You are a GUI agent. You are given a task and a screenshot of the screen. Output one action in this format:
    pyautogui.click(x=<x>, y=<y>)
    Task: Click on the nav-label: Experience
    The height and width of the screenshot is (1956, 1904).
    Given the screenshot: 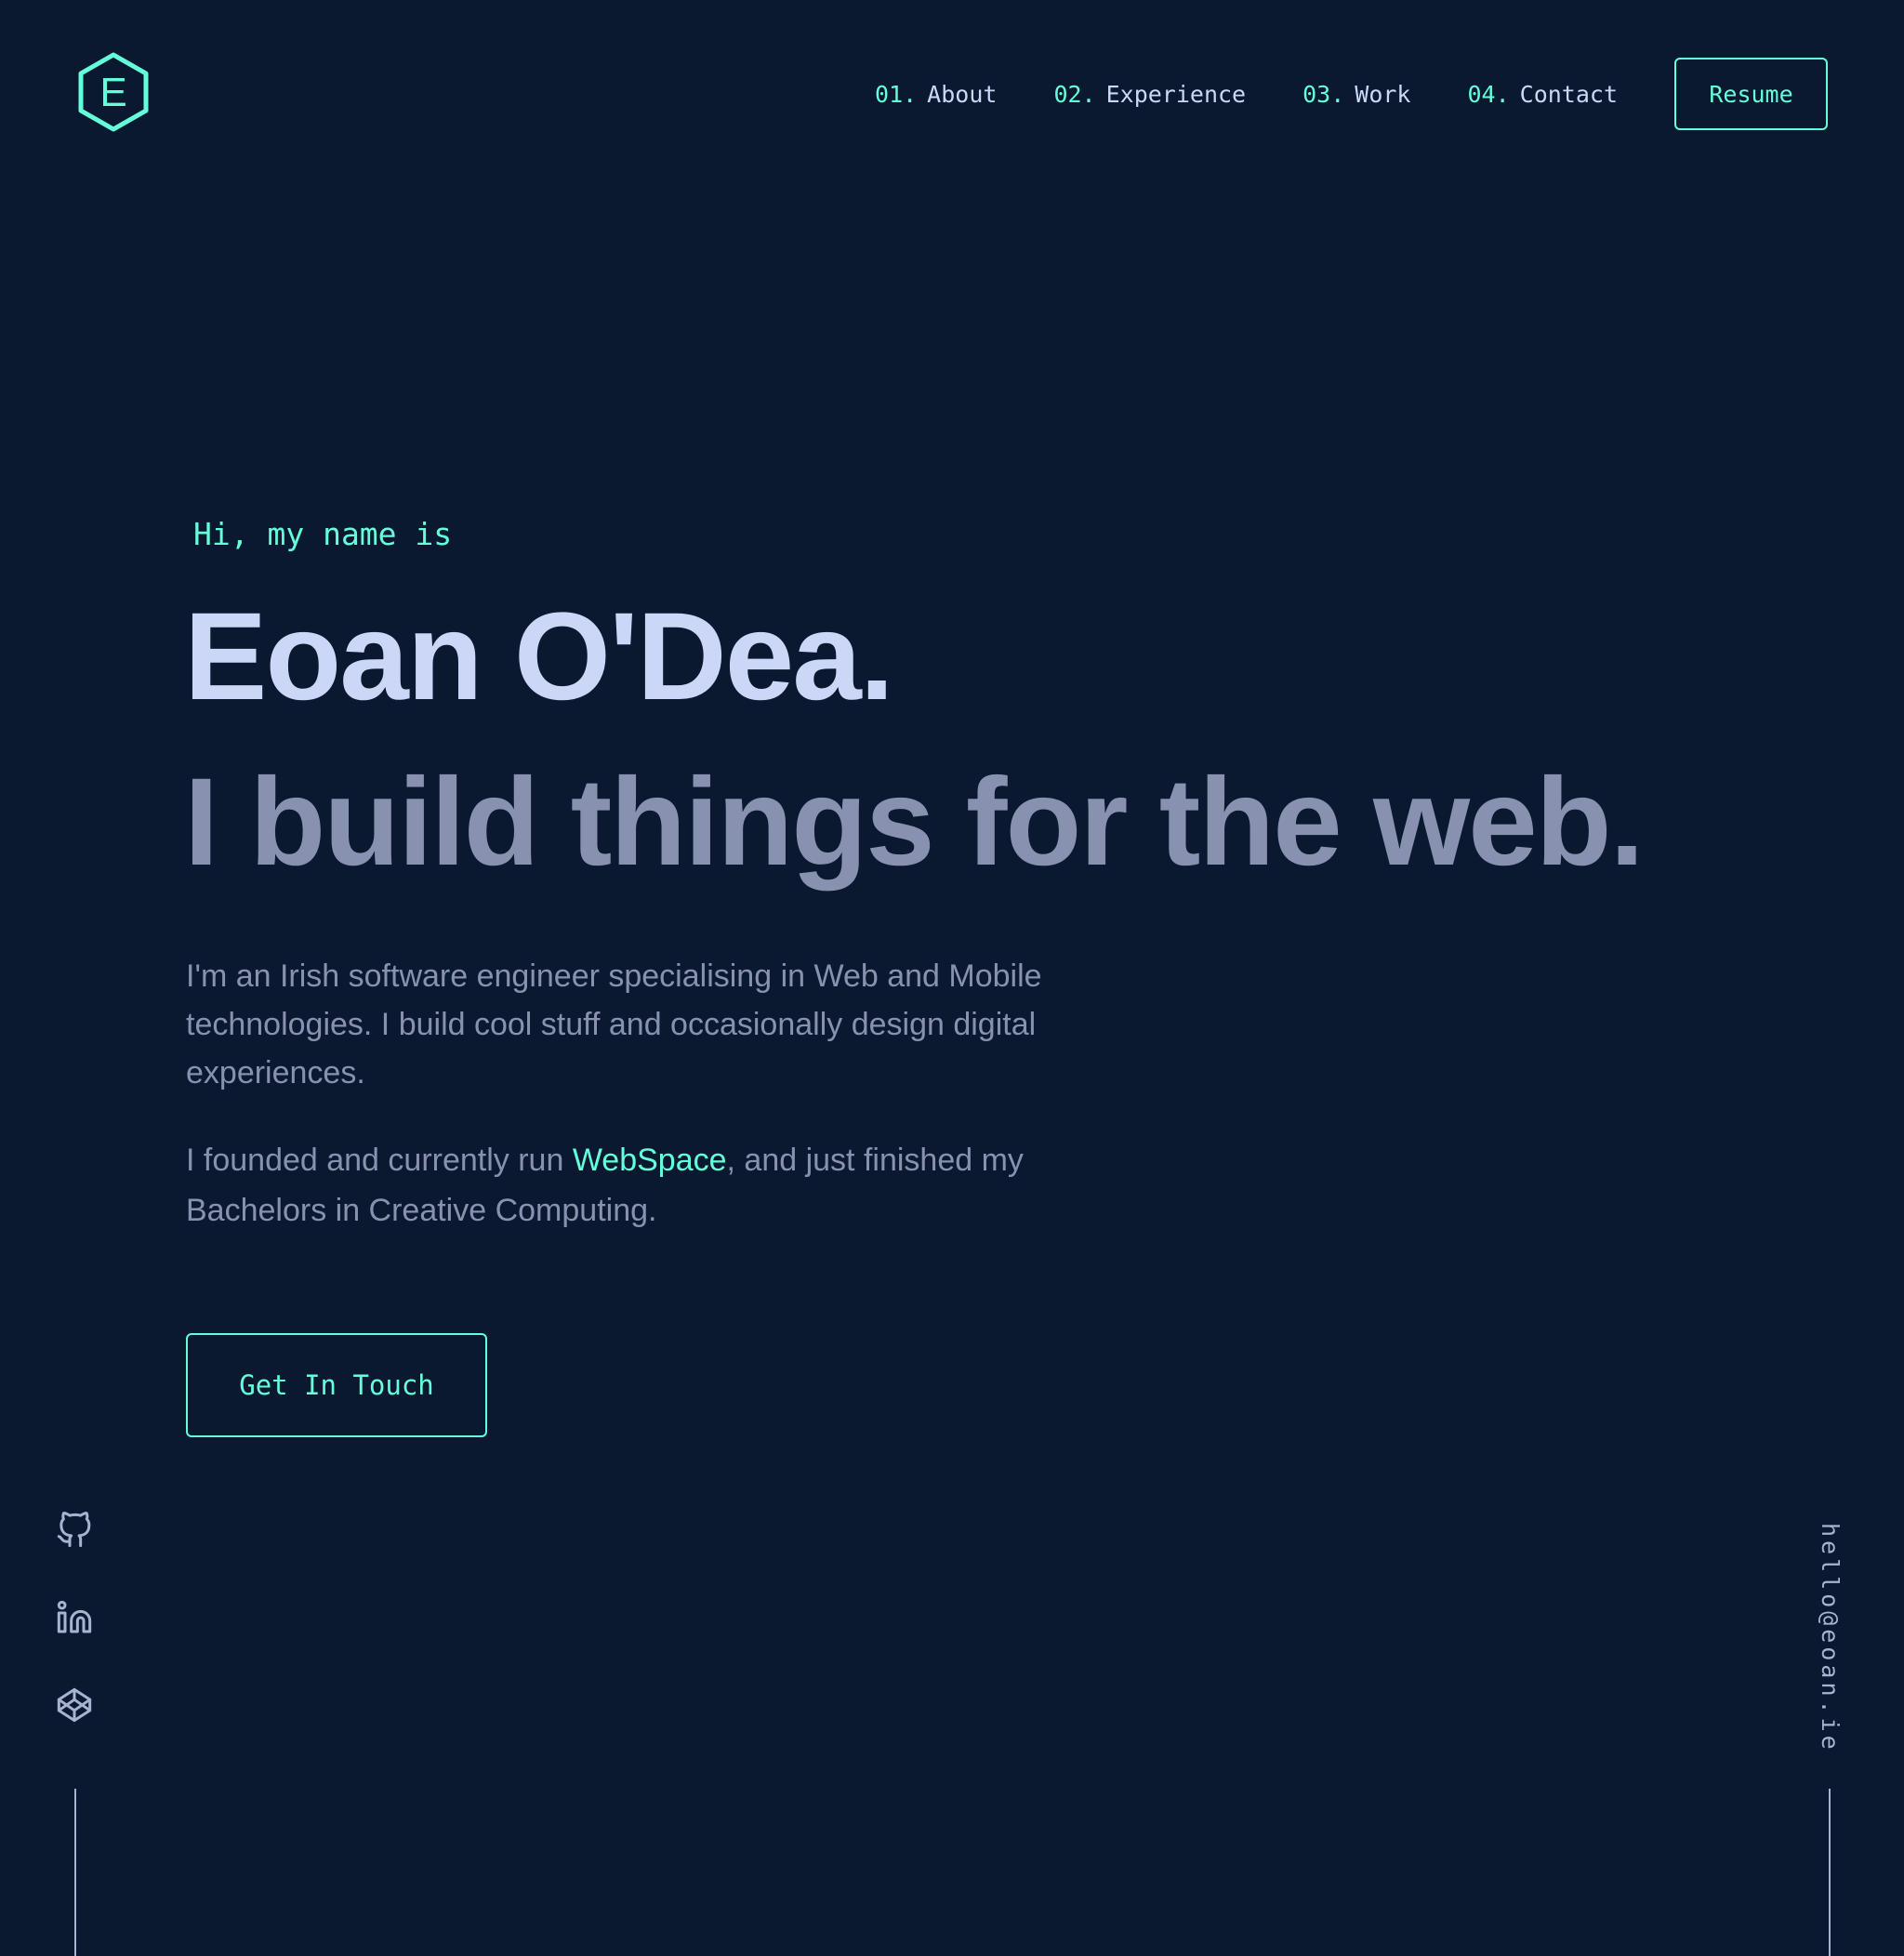 What is the action you would take?
    pyautogui.click(x=1176, y=94)
    